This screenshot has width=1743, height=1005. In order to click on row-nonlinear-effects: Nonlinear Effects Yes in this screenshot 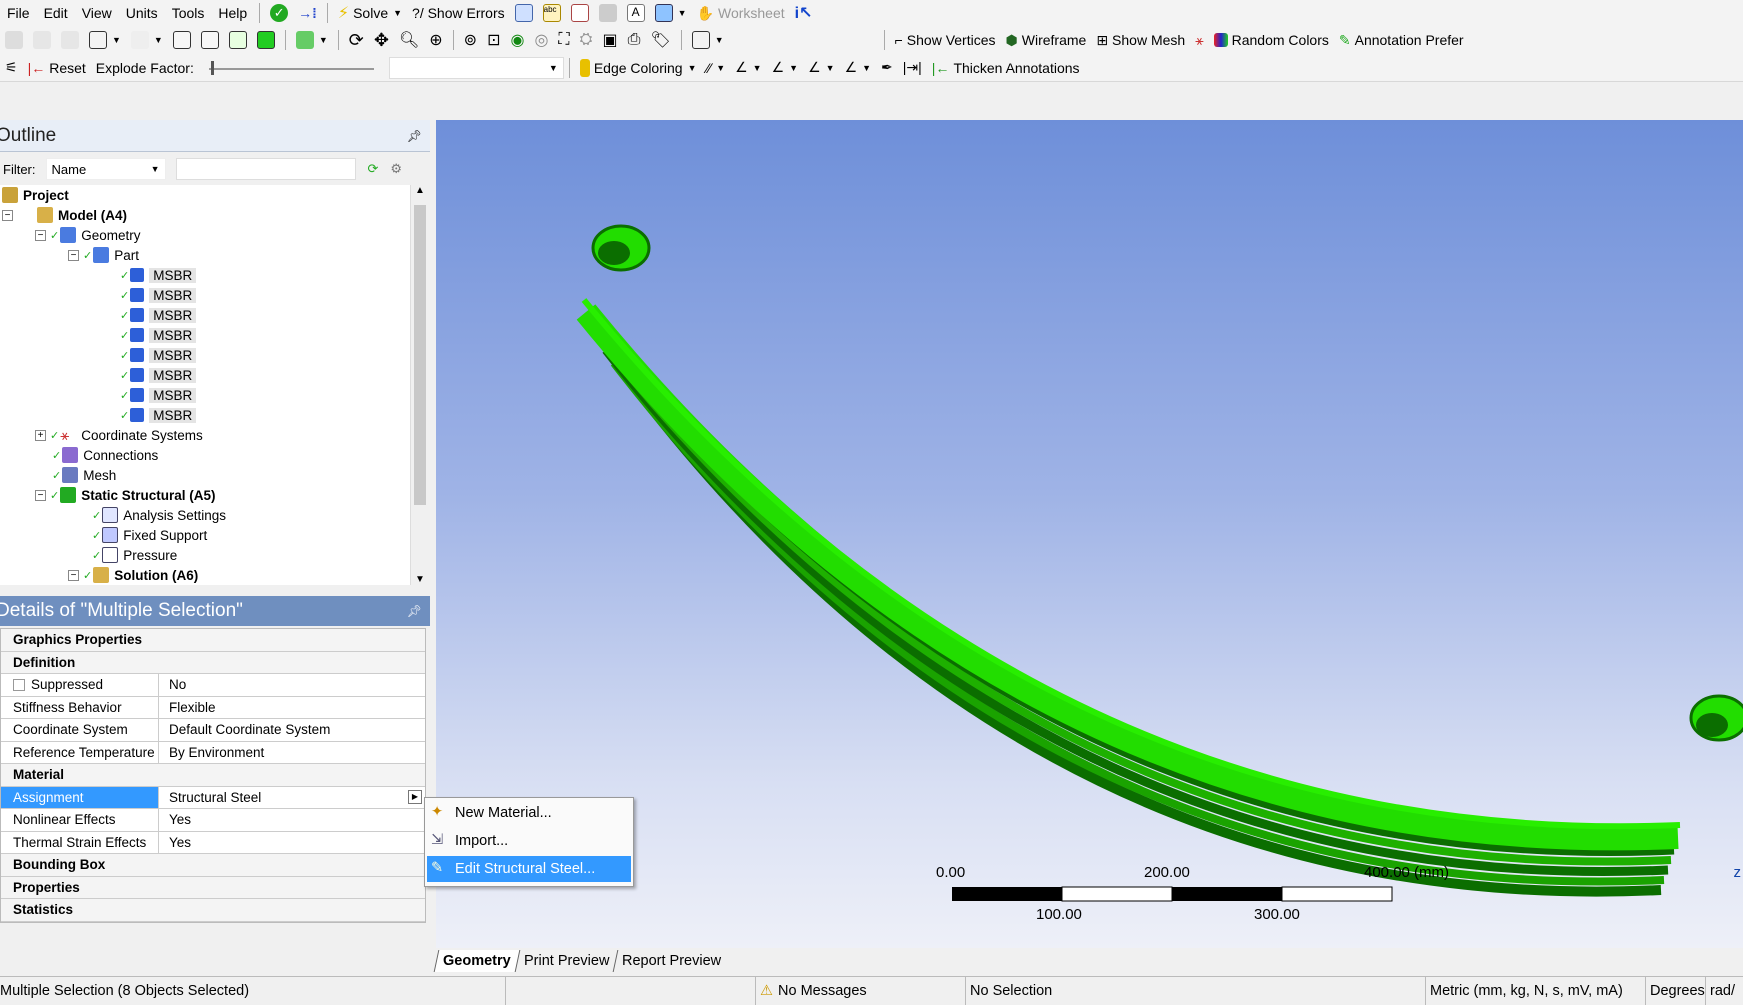, I will do `click(213, 820)`.